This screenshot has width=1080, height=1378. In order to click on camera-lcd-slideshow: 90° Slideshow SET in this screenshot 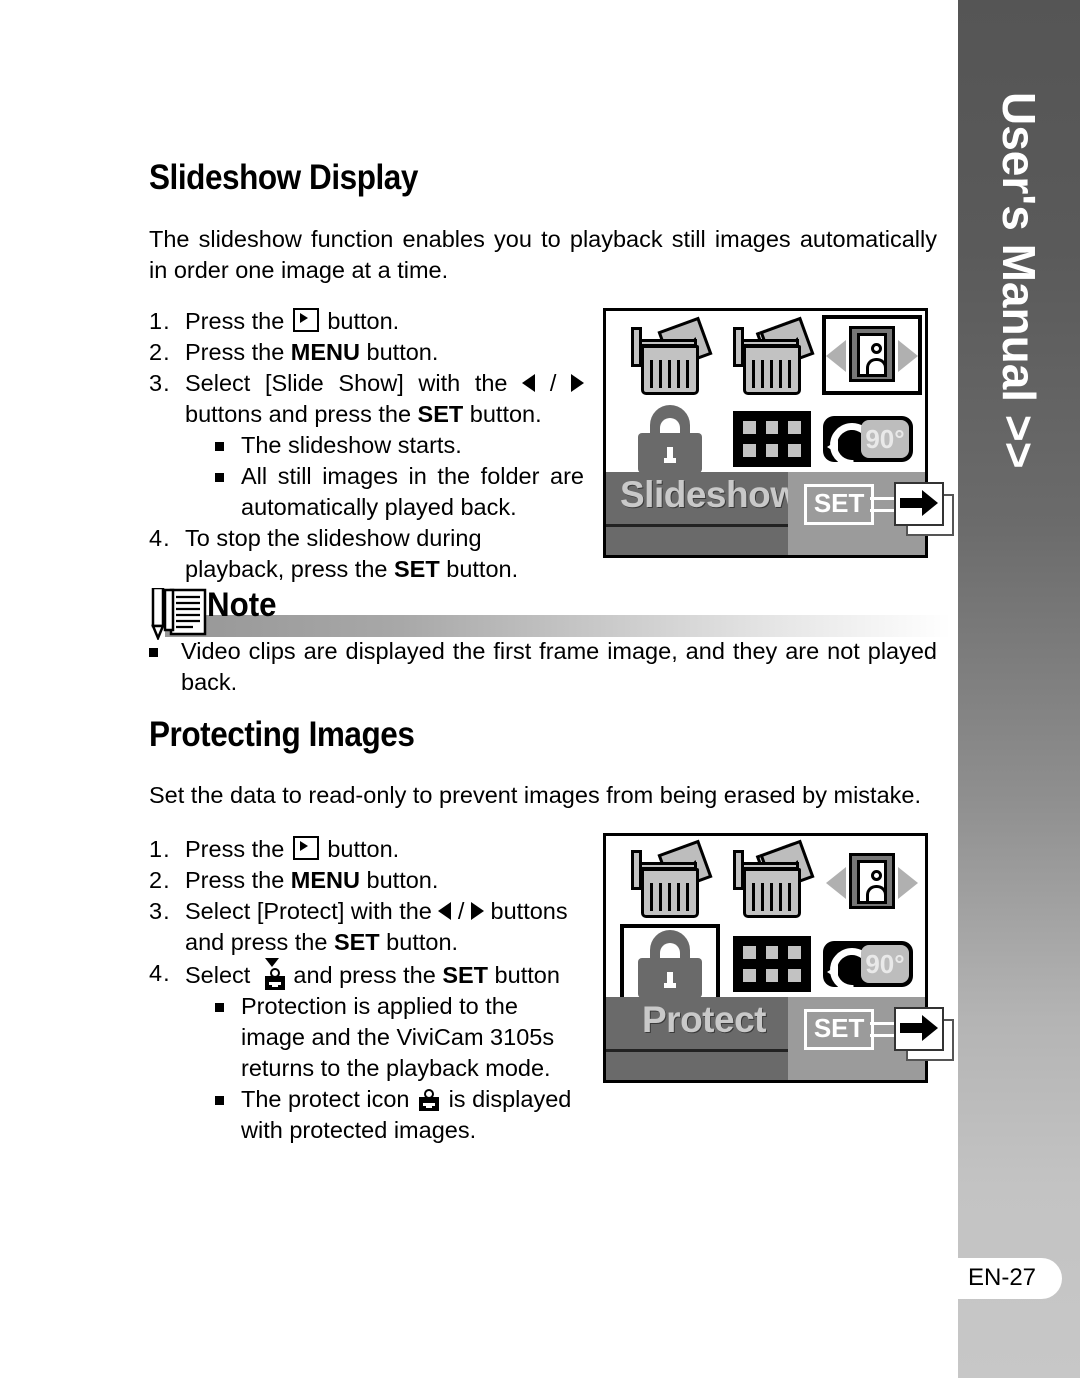, I will do `click(778, 433)`.